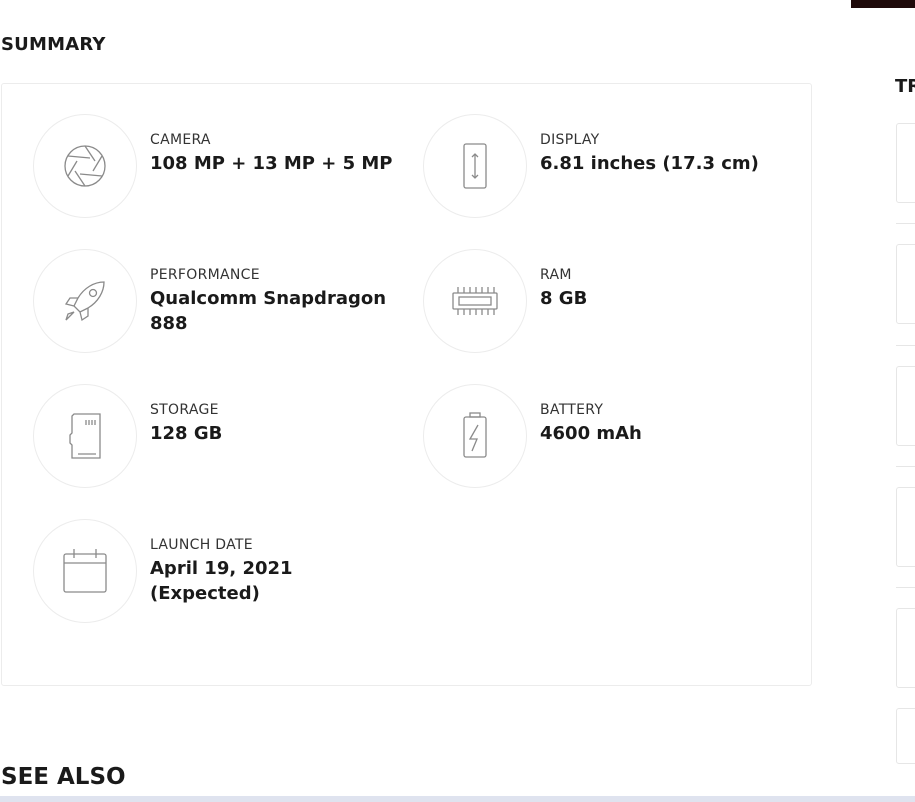  Describe the element at coordinates (186, 433) in the screenshot. I see `spec-value: 128 GB` at that location.